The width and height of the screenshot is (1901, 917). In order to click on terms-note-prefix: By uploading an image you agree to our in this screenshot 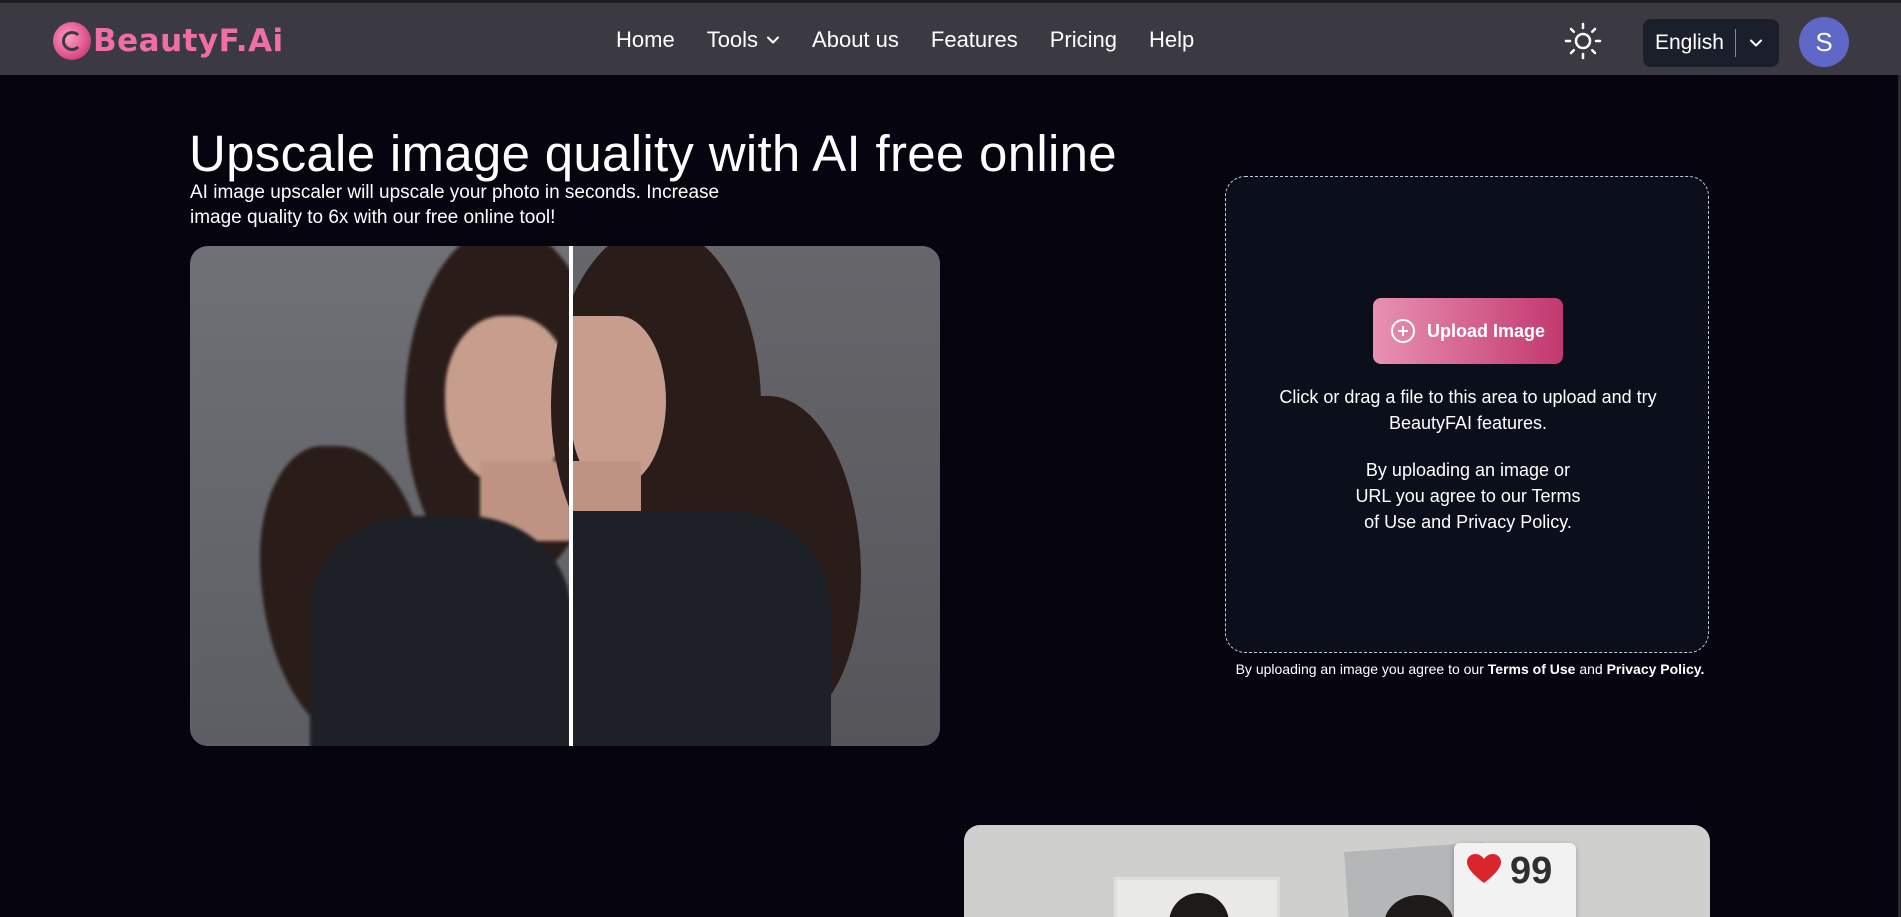, I will do `click(1359, 669)`.